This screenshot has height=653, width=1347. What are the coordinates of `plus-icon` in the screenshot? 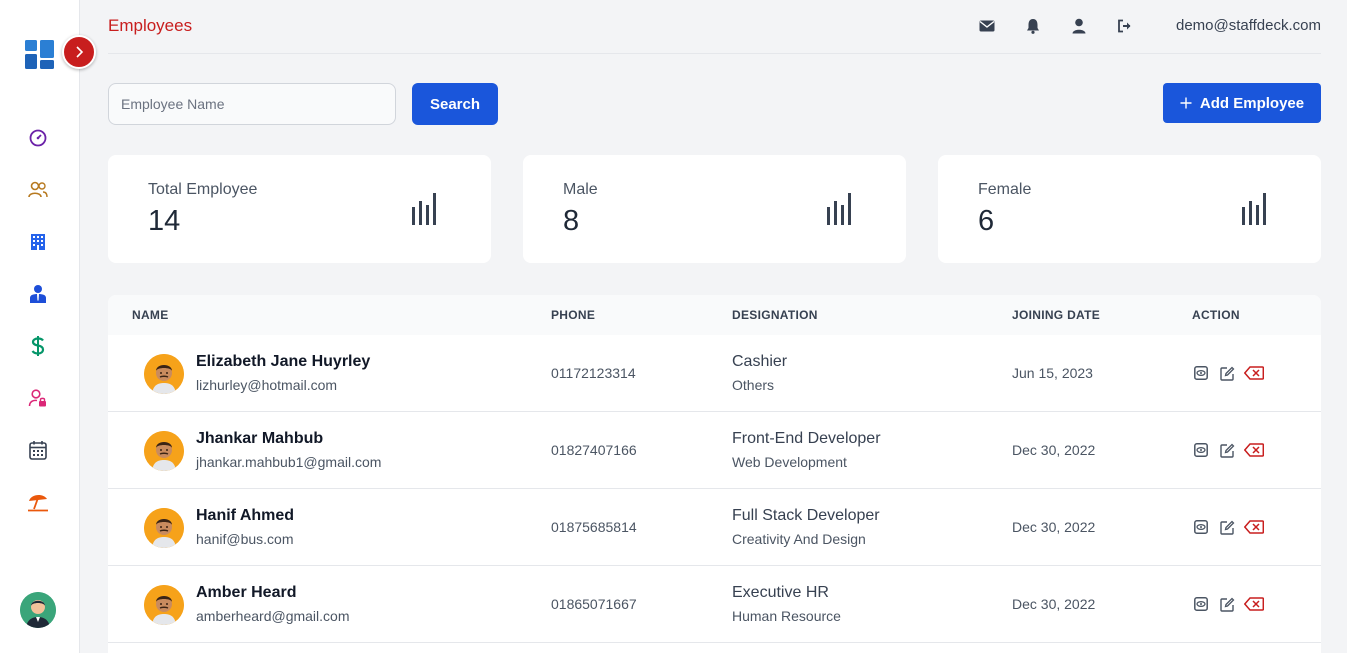 It's located at (1186, 103).